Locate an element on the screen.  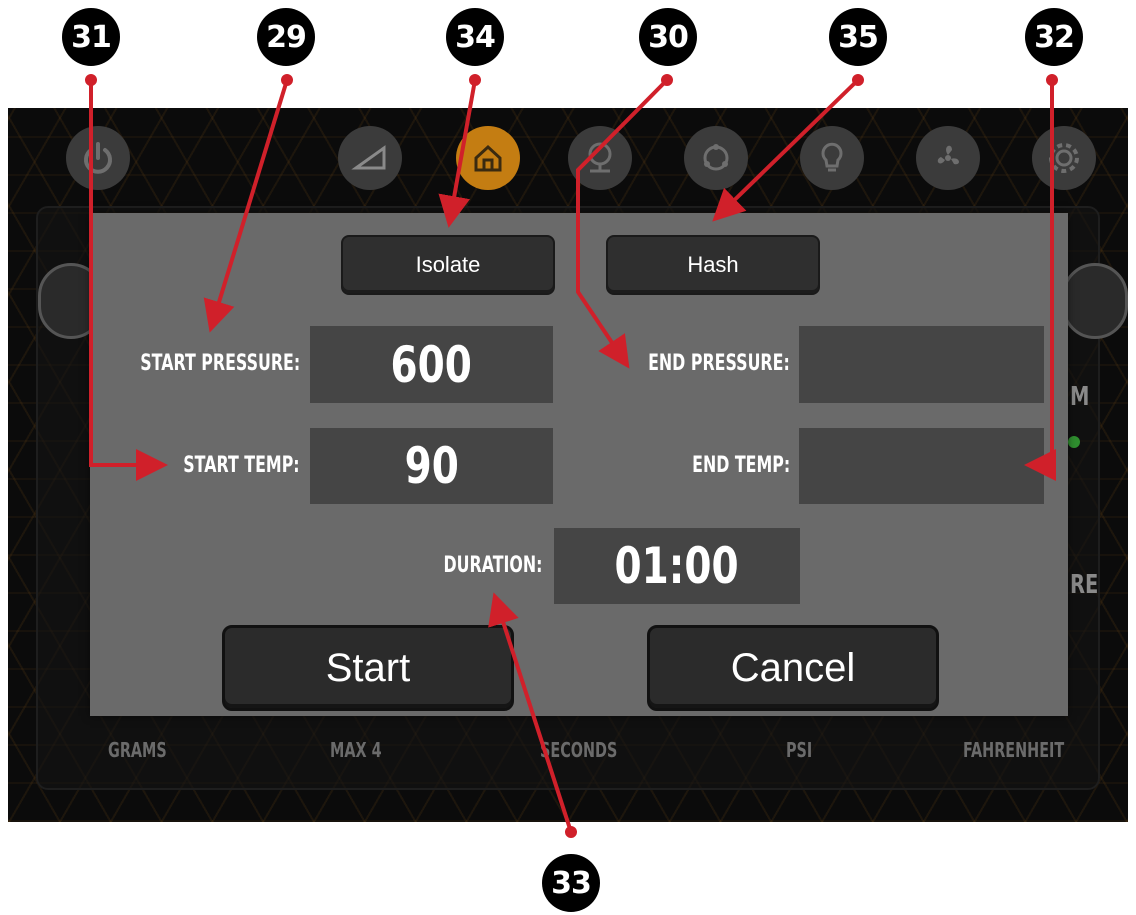
duration-value: 01:00 is located at coordinates (677, 566).